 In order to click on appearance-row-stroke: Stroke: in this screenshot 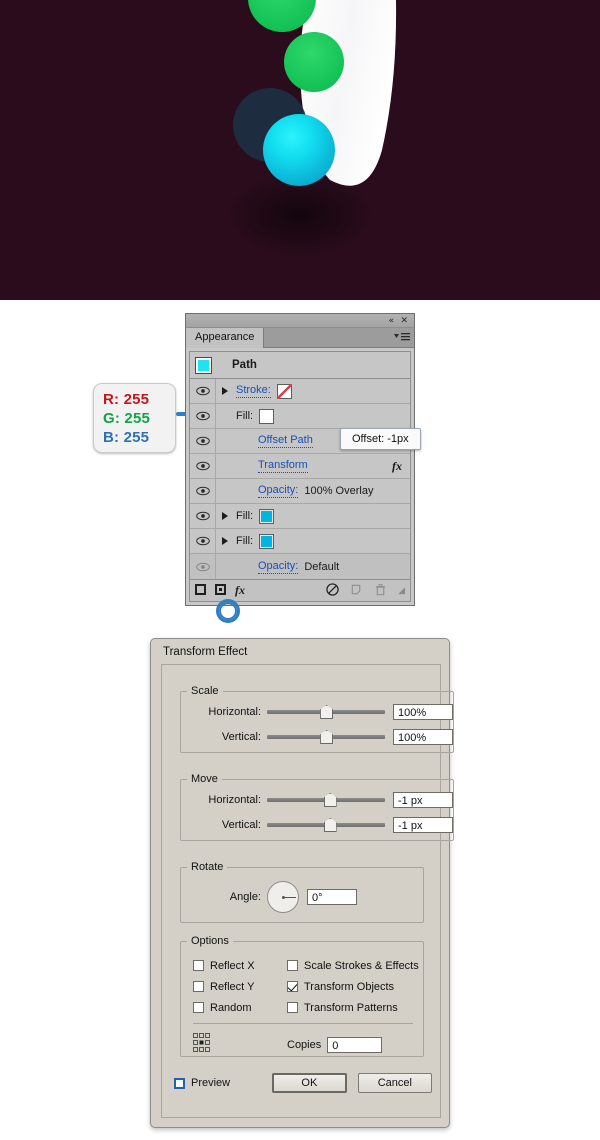, I will do `click(300, 391)`.